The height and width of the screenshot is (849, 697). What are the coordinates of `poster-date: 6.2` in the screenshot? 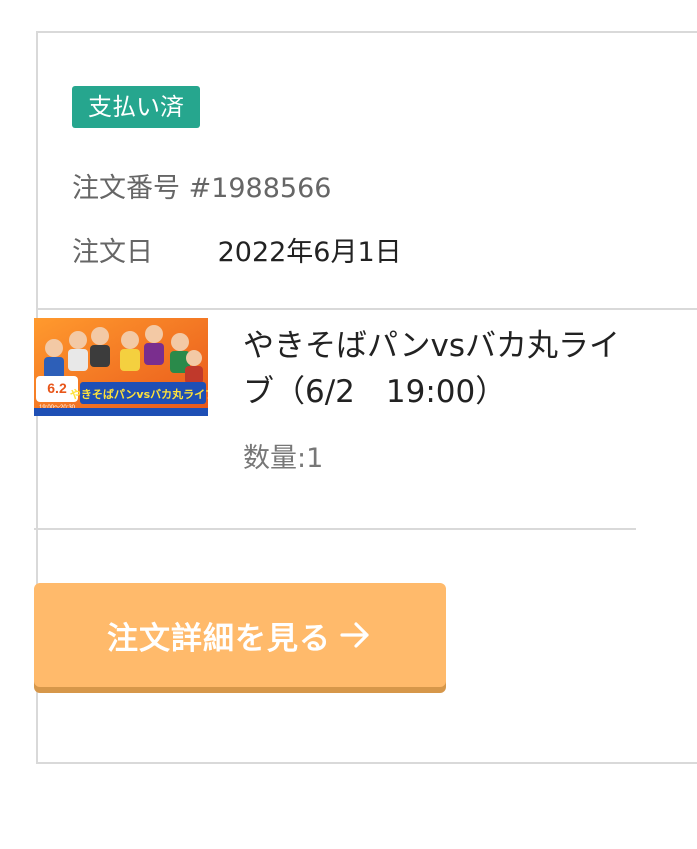 It's located at (57, 388).